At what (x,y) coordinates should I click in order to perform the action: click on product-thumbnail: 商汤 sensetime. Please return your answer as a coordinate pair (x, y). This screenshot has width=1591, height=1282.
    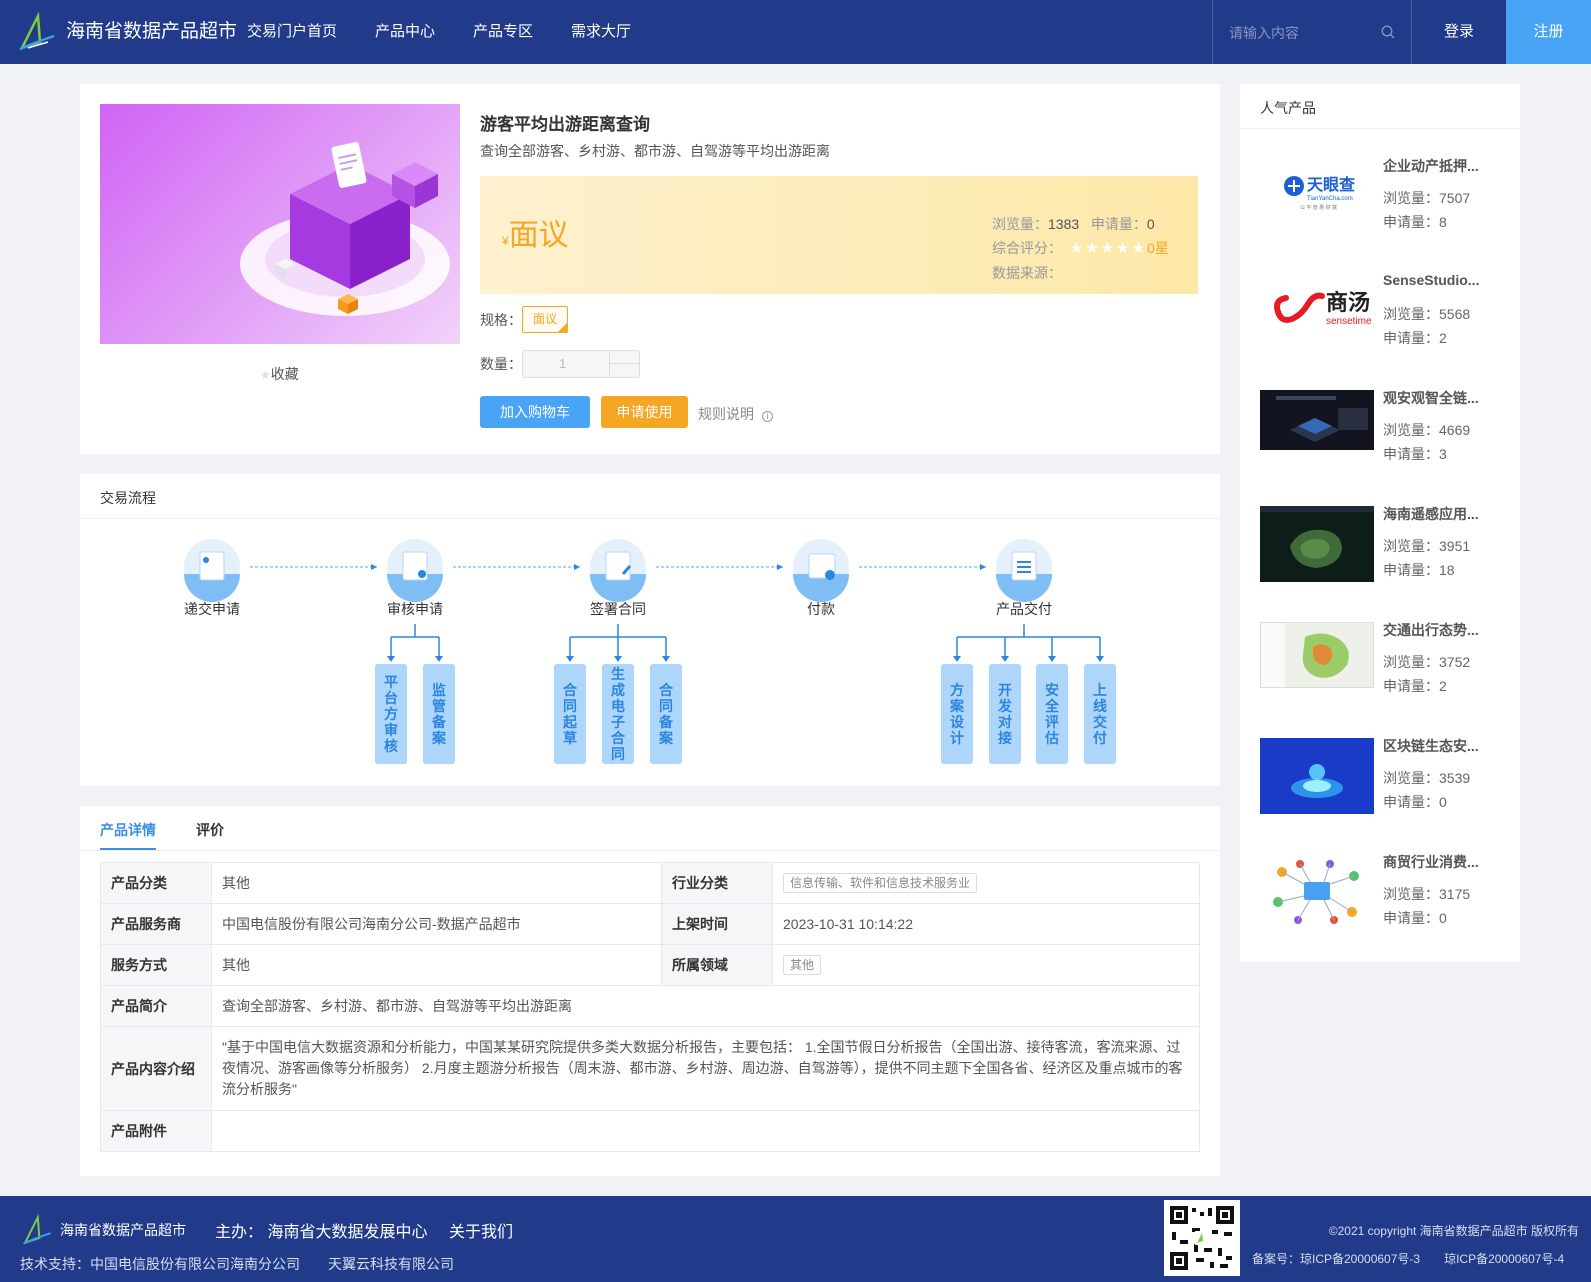
    Looking at the image, I should click on (1317, 312).